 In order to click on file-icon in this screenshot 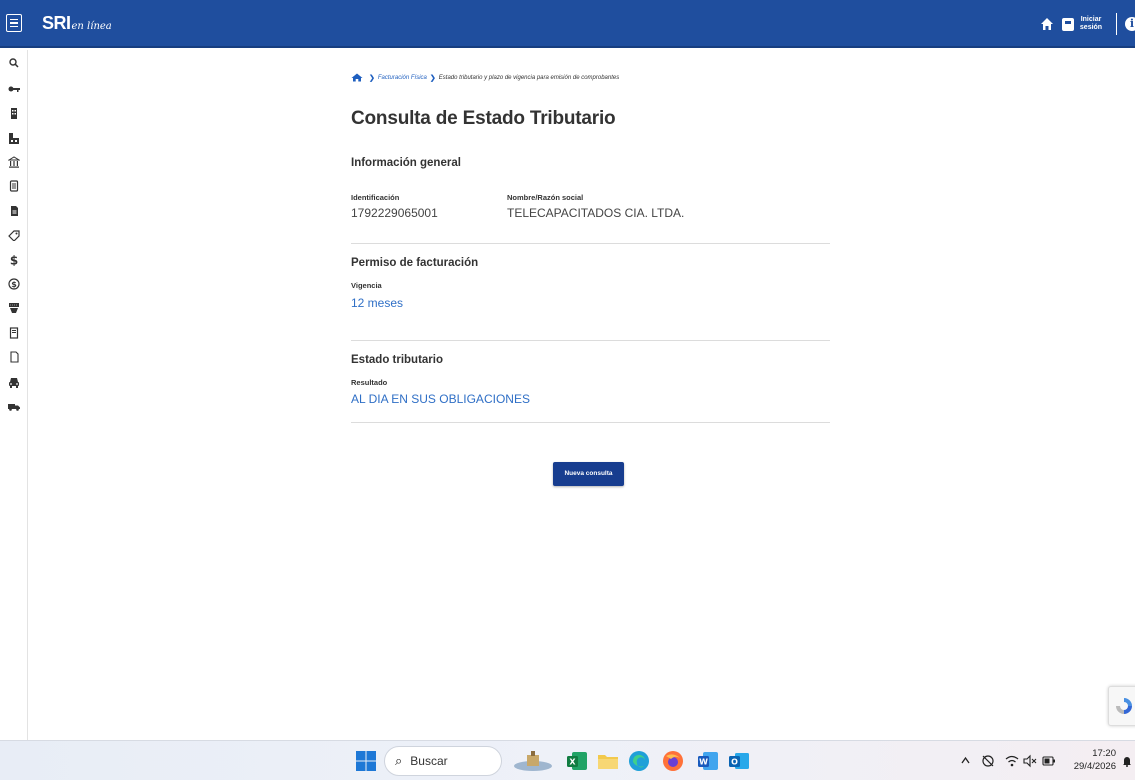, I will do `click(14, 211)`.